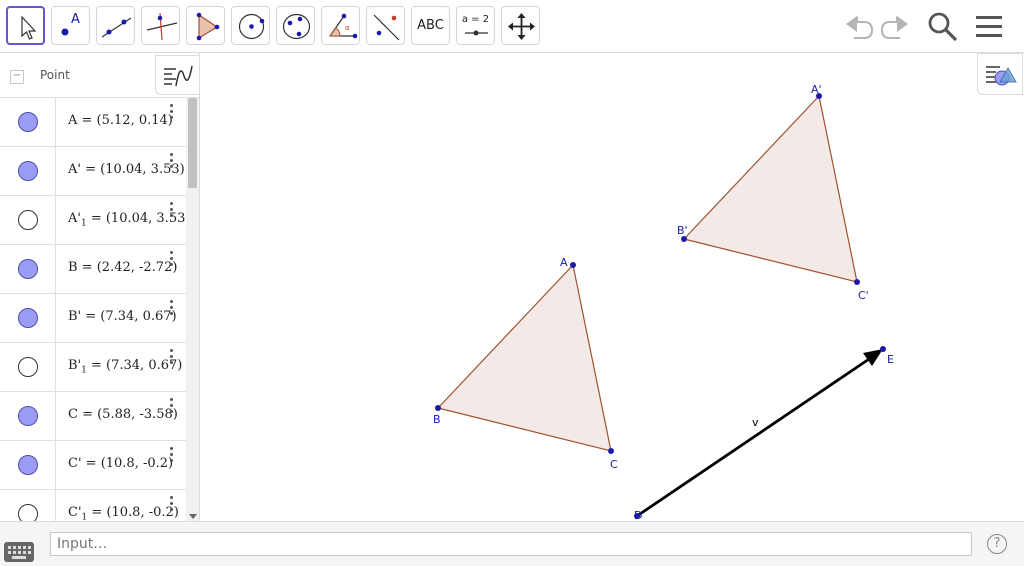 Image resolution: width=1024 pixels, height=566 pixels. What do you see at coordinates (437, 419) in the screenshot?
I see `label-b: B` at bounding box center [437, 419].